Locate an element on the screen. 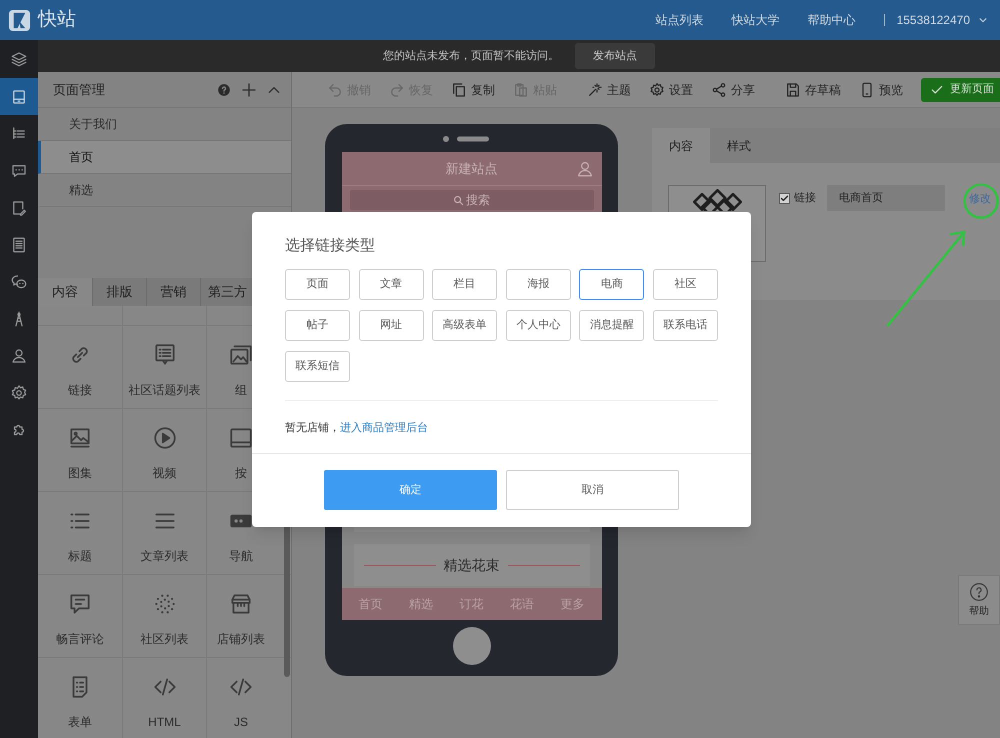  store-note: 暂无店铺，进入商品管理后台 is located at coordinates (357, 427).